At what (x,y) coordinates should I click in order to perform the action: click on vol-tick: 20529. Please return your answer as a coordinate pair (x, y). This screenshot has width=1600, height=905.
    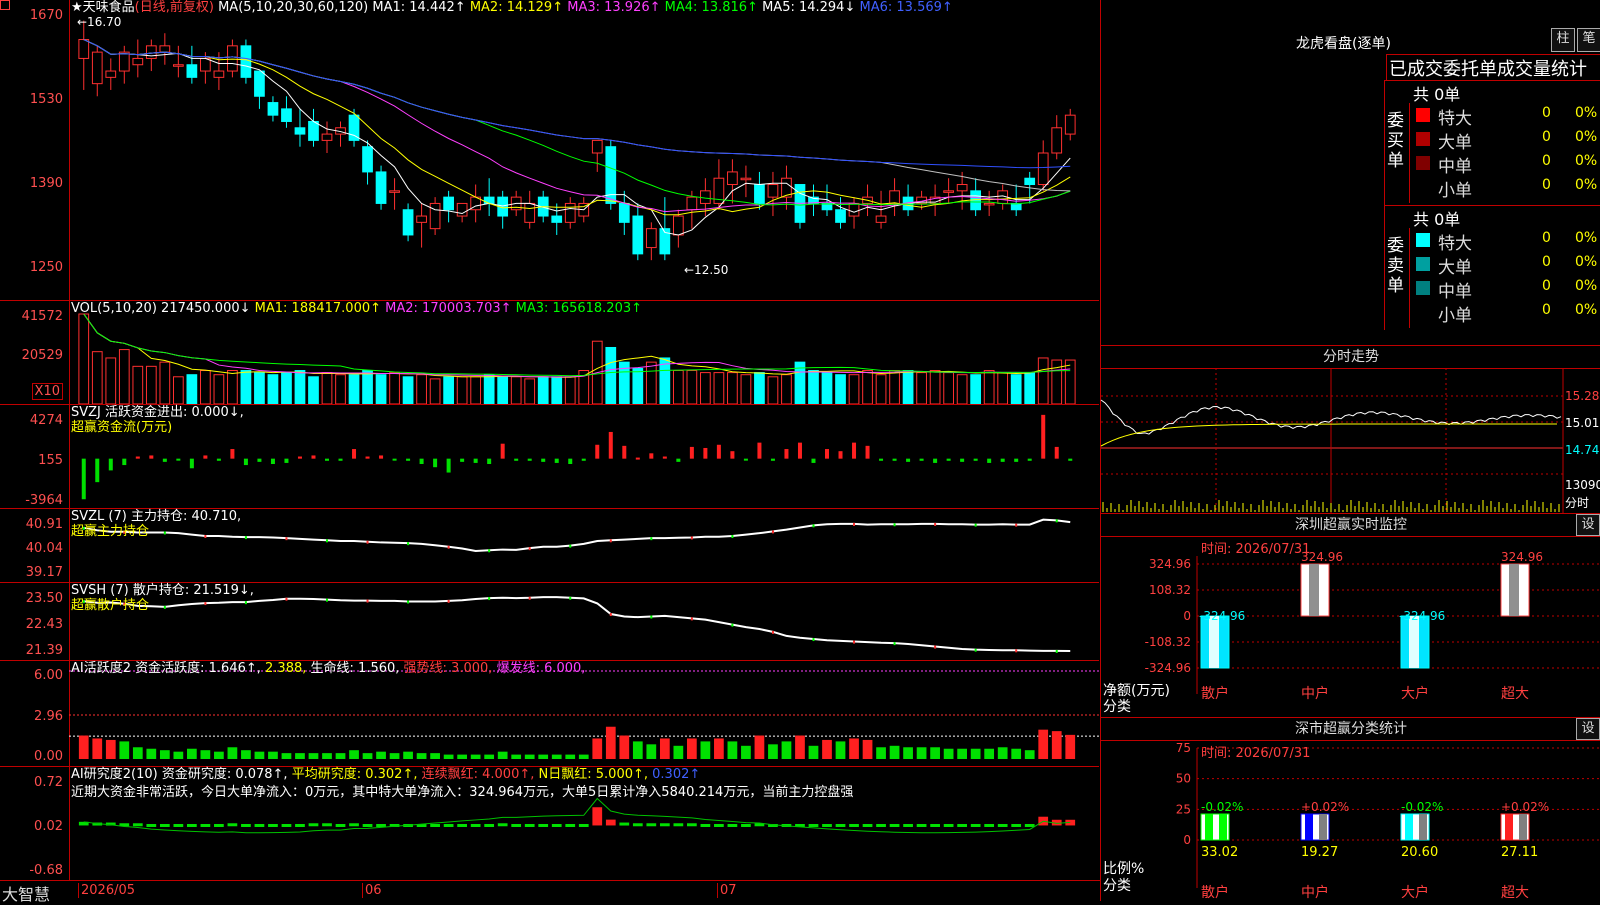
    Looking at the image, I should click on (42, 355).